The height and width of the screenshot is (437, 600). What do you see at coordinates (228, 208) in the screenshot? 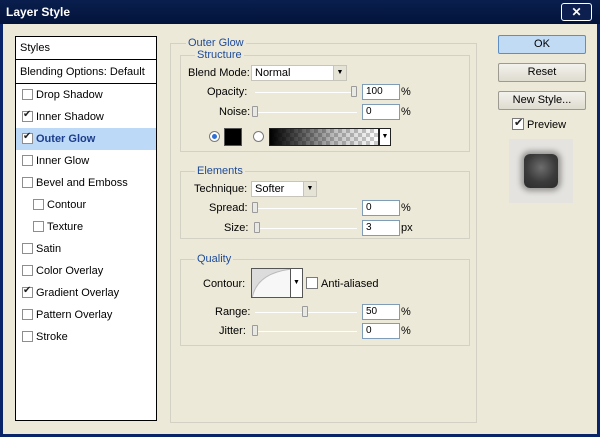
I see `spread-label: Spread:` at bounding box center [228, 208].